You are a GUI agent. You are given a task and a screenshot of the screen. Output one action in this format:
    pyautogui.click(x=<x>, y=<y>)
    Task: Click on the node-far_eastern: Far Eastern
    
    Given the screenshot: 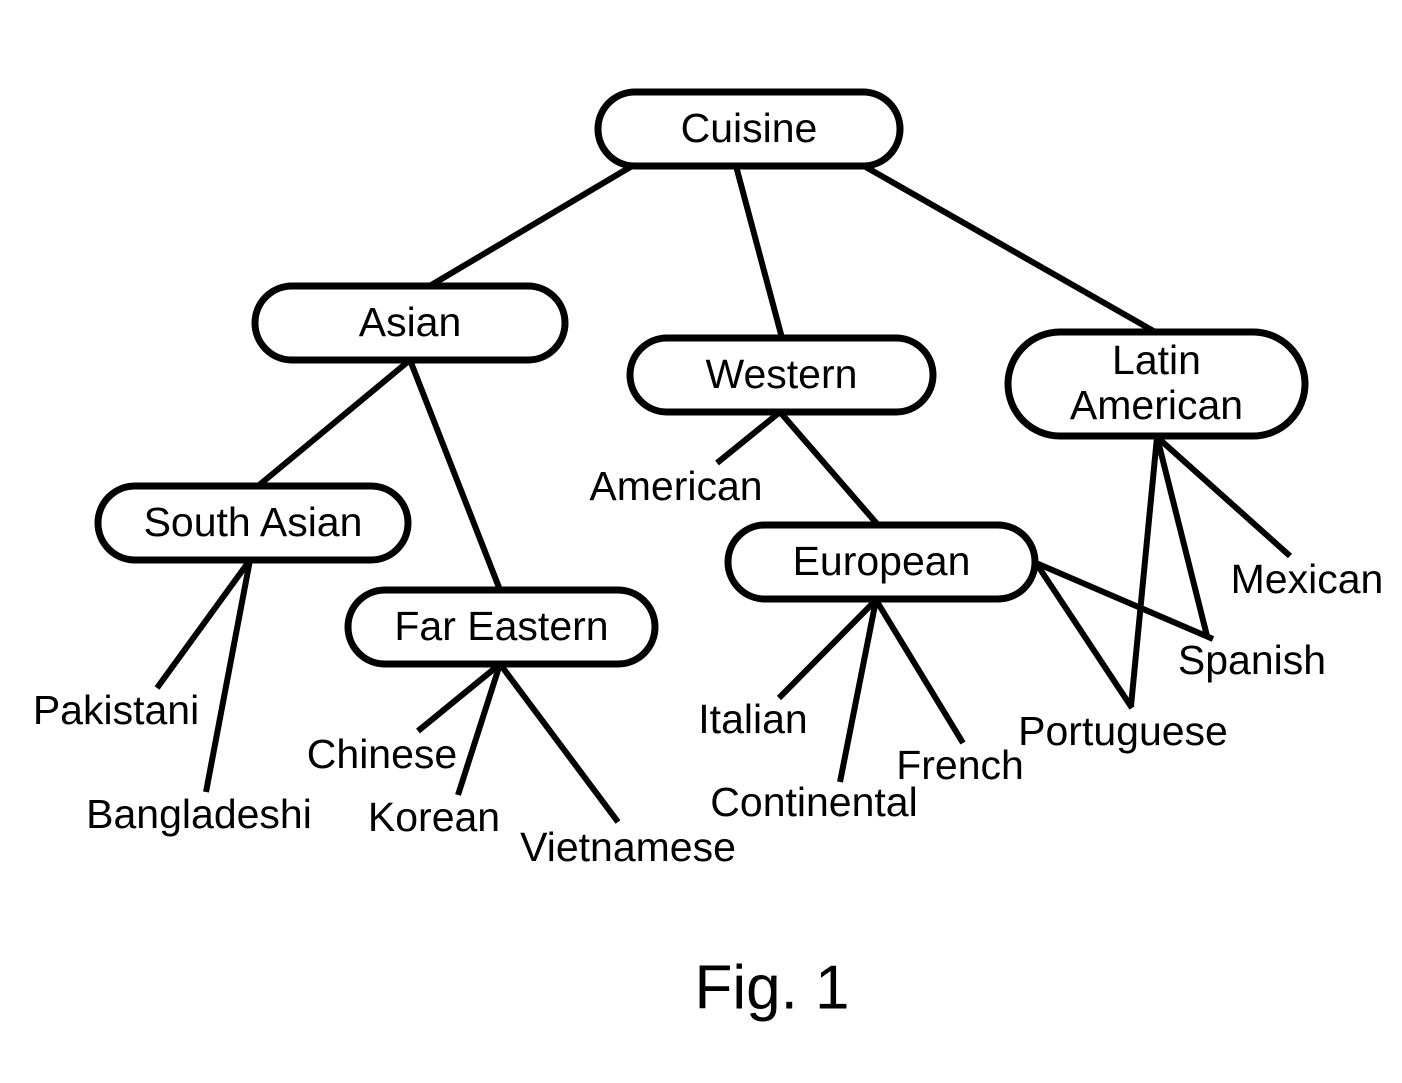 What is the action you would take?
    pyautogui.click(x=501, y=627)
    